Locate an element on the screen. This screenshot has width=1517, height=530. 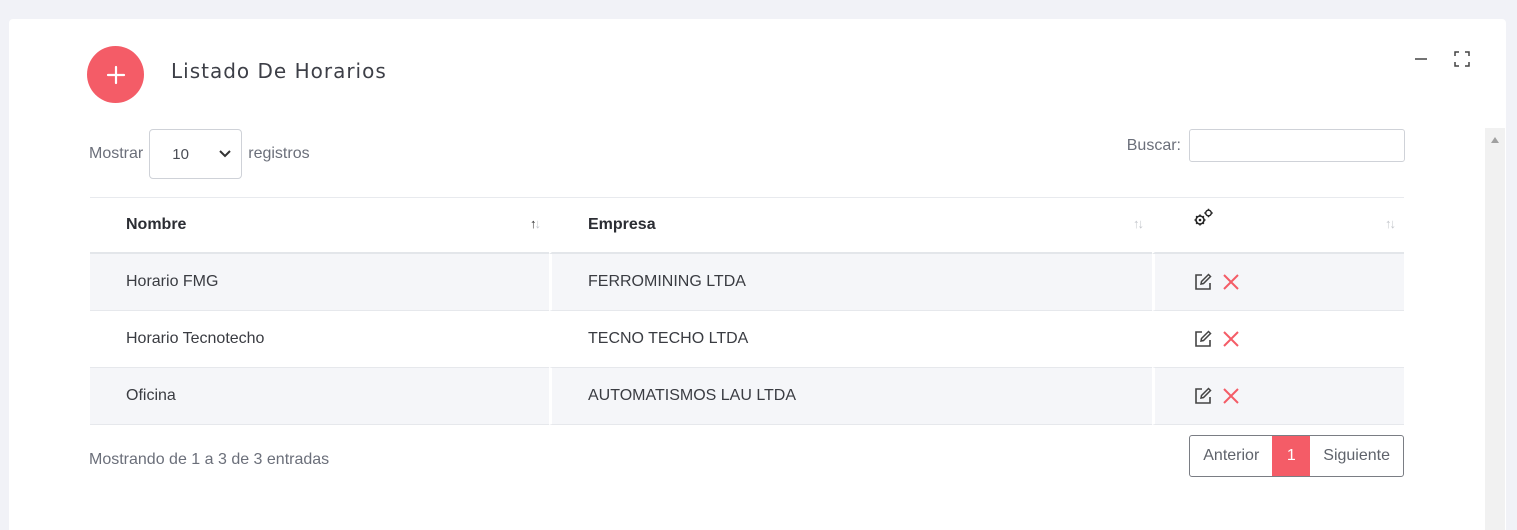
minimize-button is located at coordinates (1421, 59).